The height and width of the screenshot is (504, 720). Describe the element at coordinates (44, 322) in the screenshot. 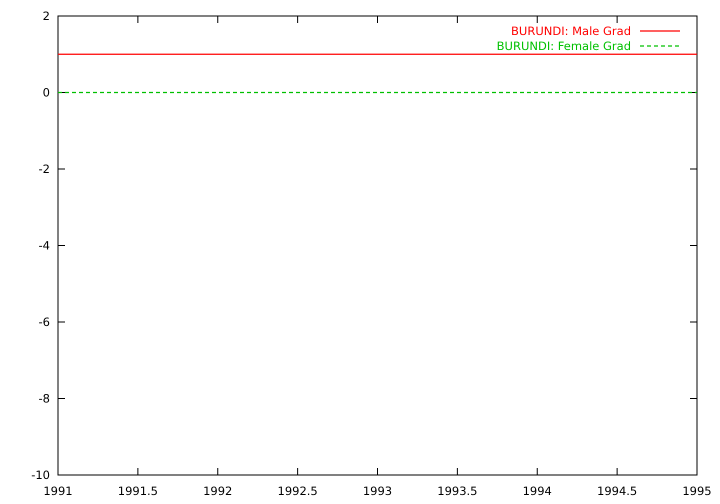

I see `y-tick-label: -6` at that location.